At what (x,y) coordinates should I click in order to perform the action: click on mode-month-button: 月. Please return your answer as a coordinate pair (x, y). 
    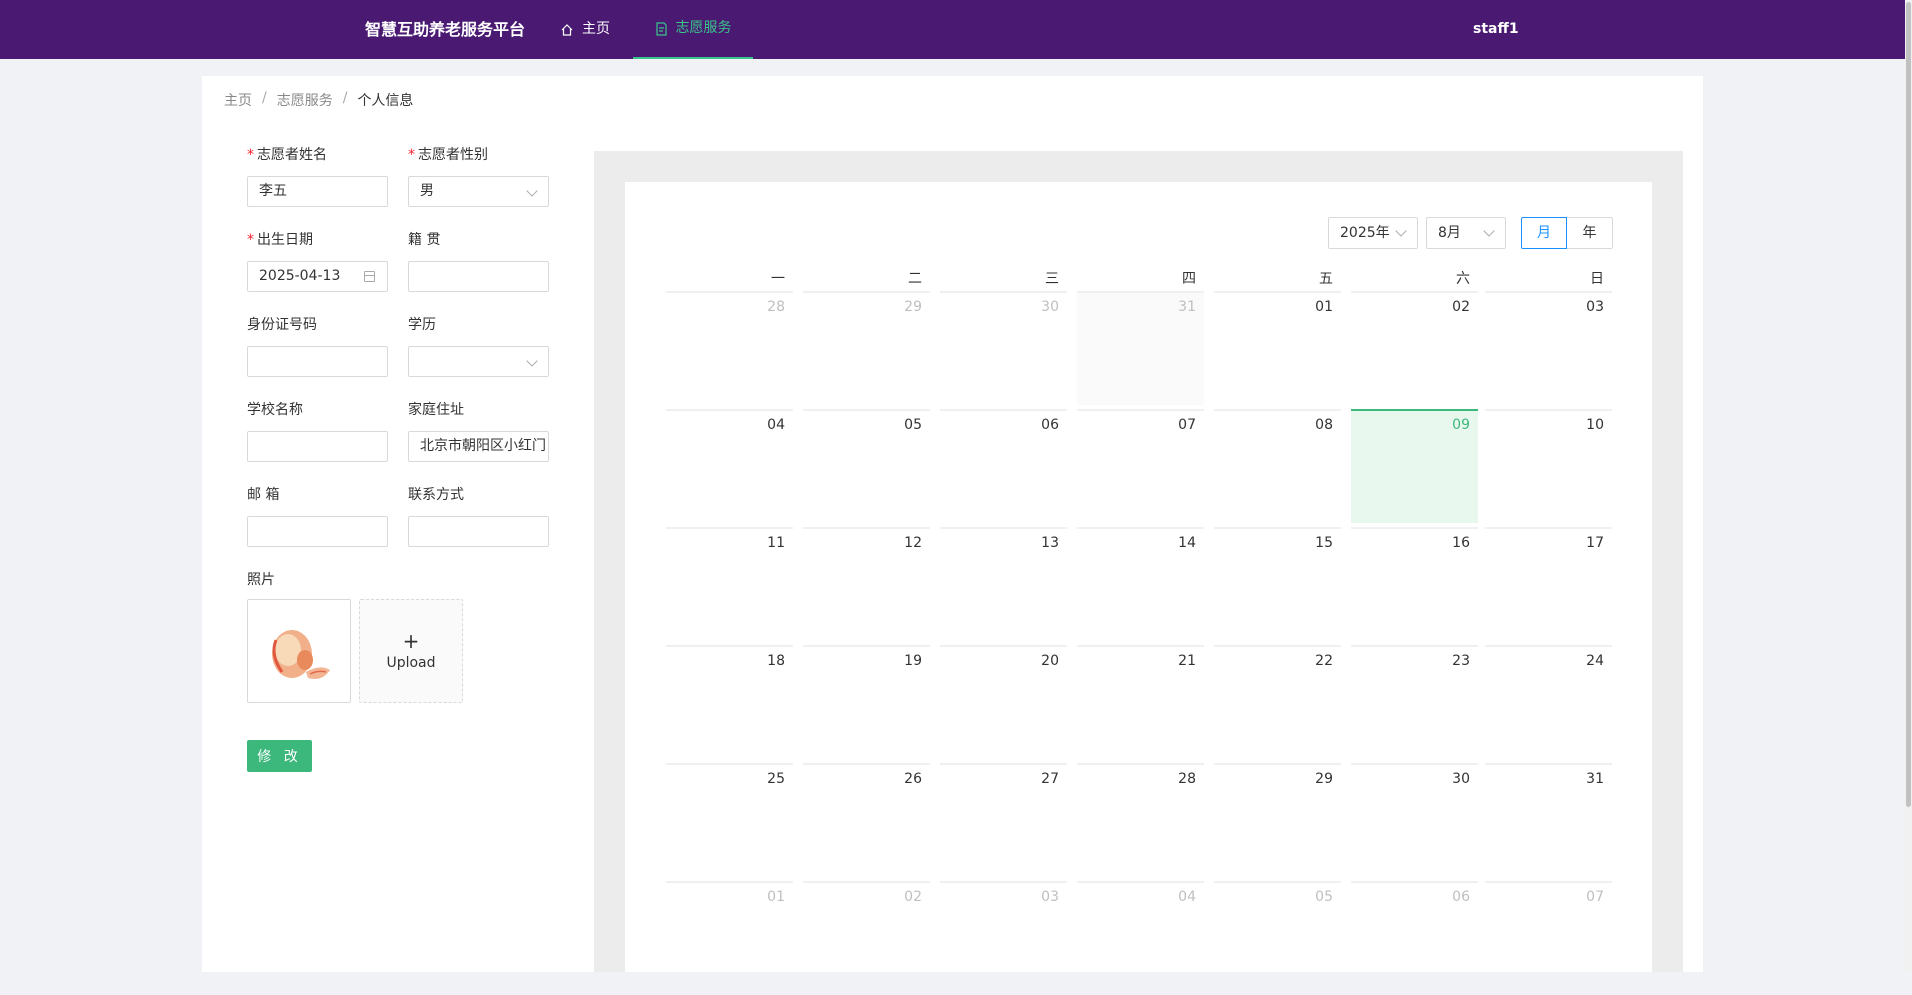
    Looking at the image, I should click on (1544, 233).